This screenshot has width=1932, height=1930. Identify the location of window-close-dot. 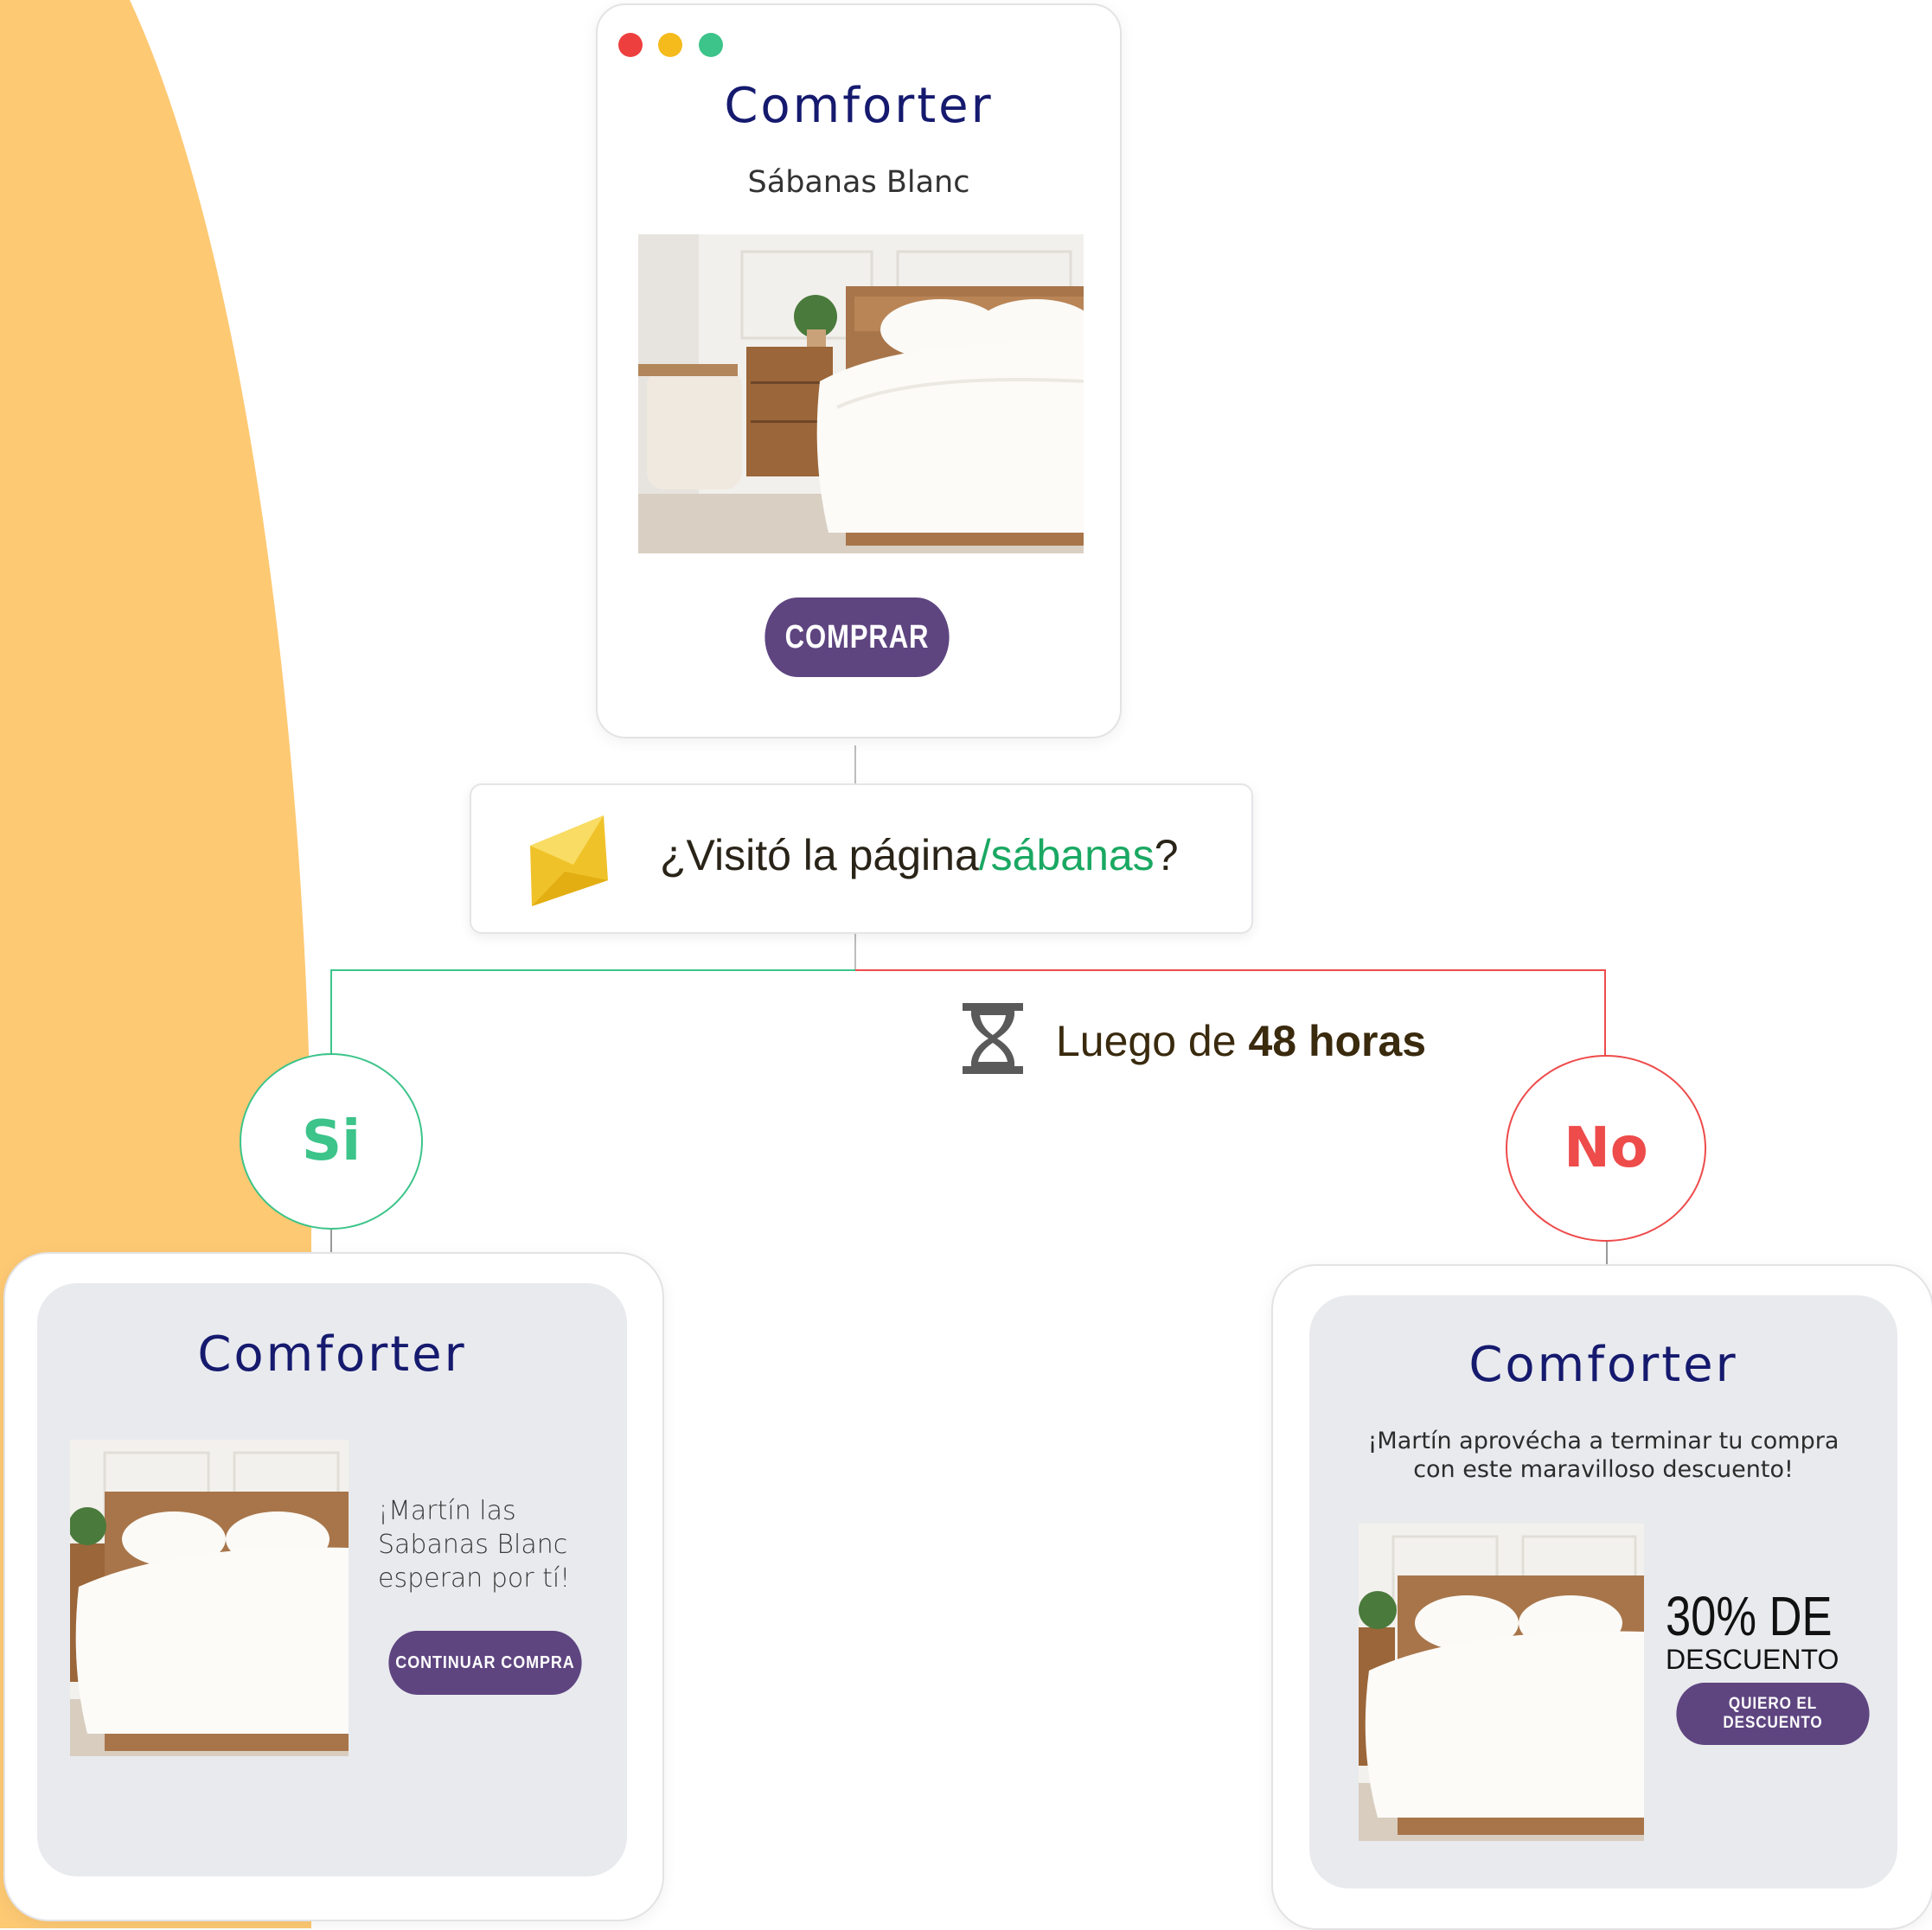
(630, 45).